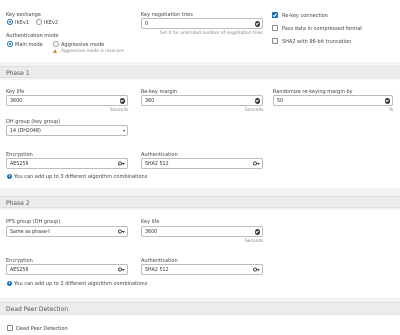 This screenshot has height=335, width=400. Describe the element at coordinates (317, 41) in the screenshot. I see `sha2-truncation-label: SHA2 with 96-bit truncation` at that location.